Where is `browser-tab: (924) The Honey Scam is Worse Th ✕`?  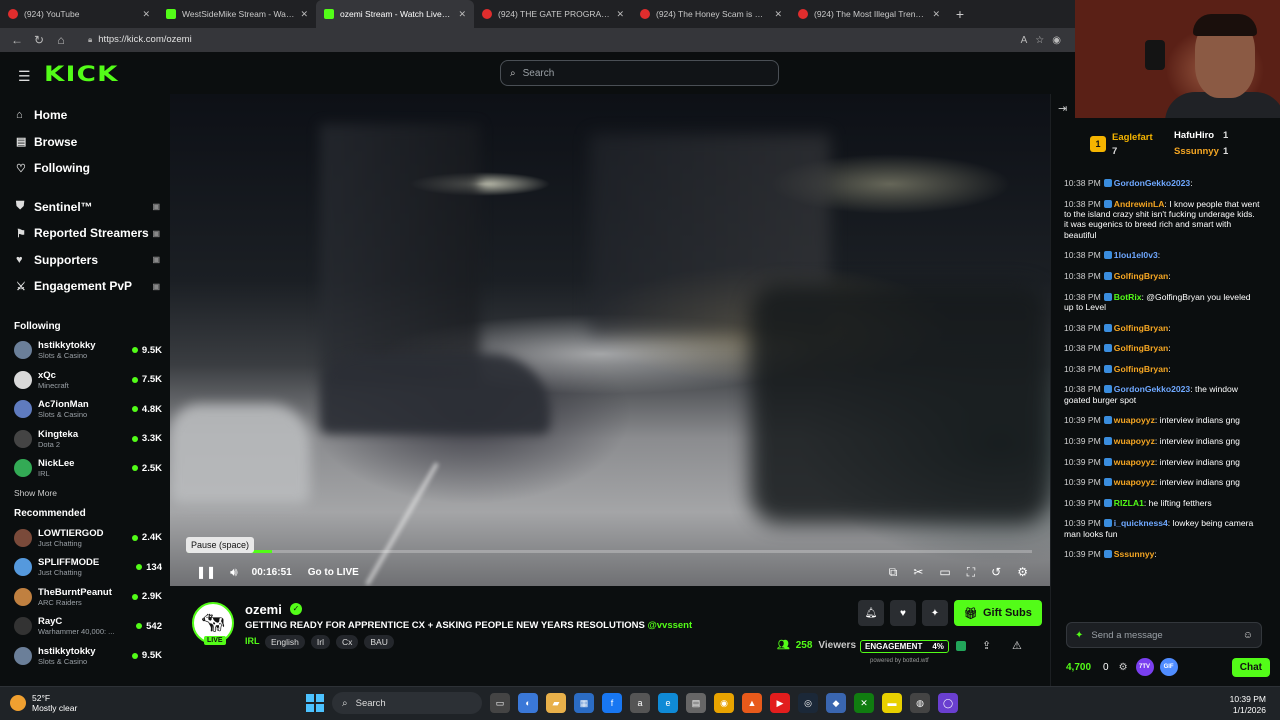
browser-tab: (924) The Honey Scam is Worse Th ✕ is located at coordinates (711, 14).